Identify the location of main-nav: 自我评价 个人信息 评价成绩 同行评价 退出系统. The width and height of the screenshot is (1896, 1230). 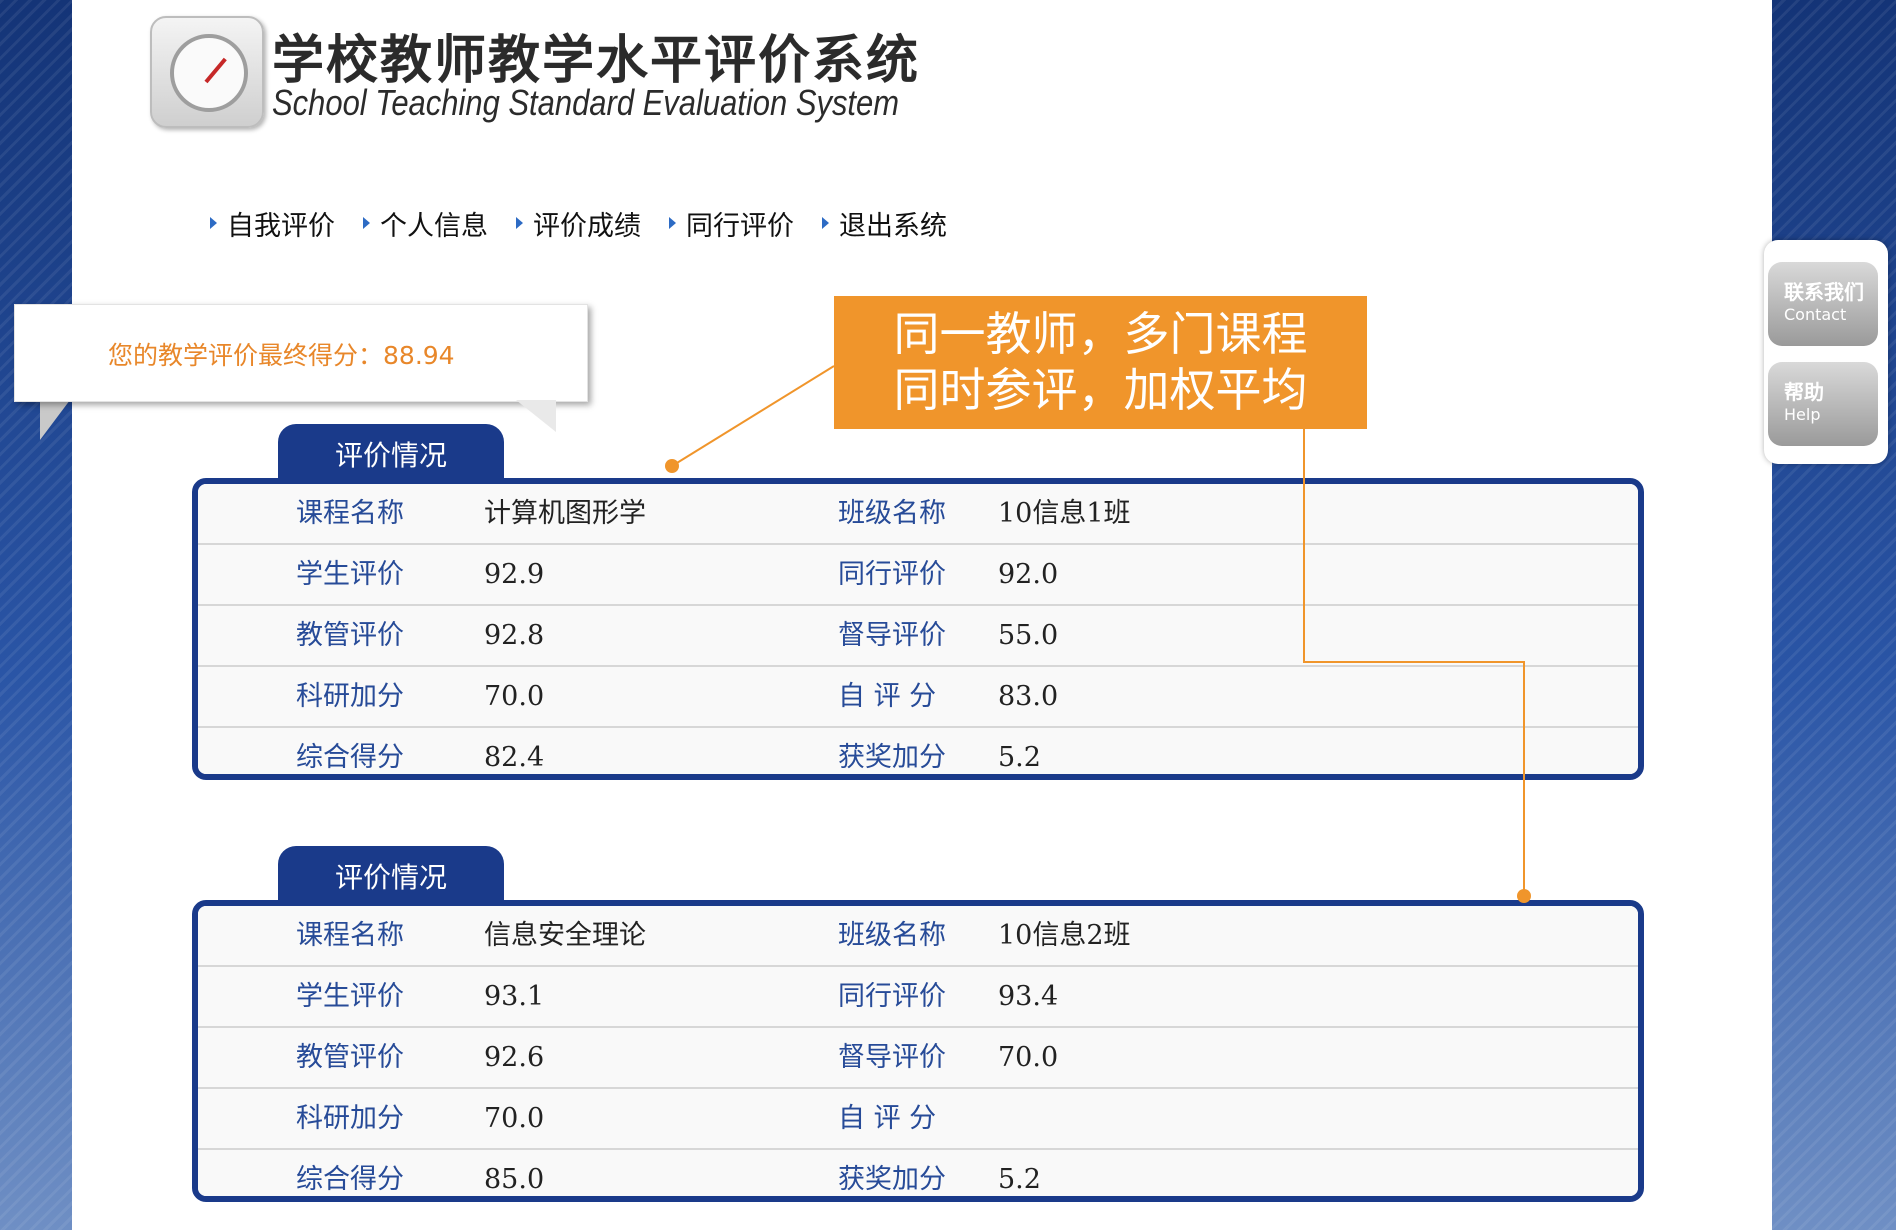
(578, 223).